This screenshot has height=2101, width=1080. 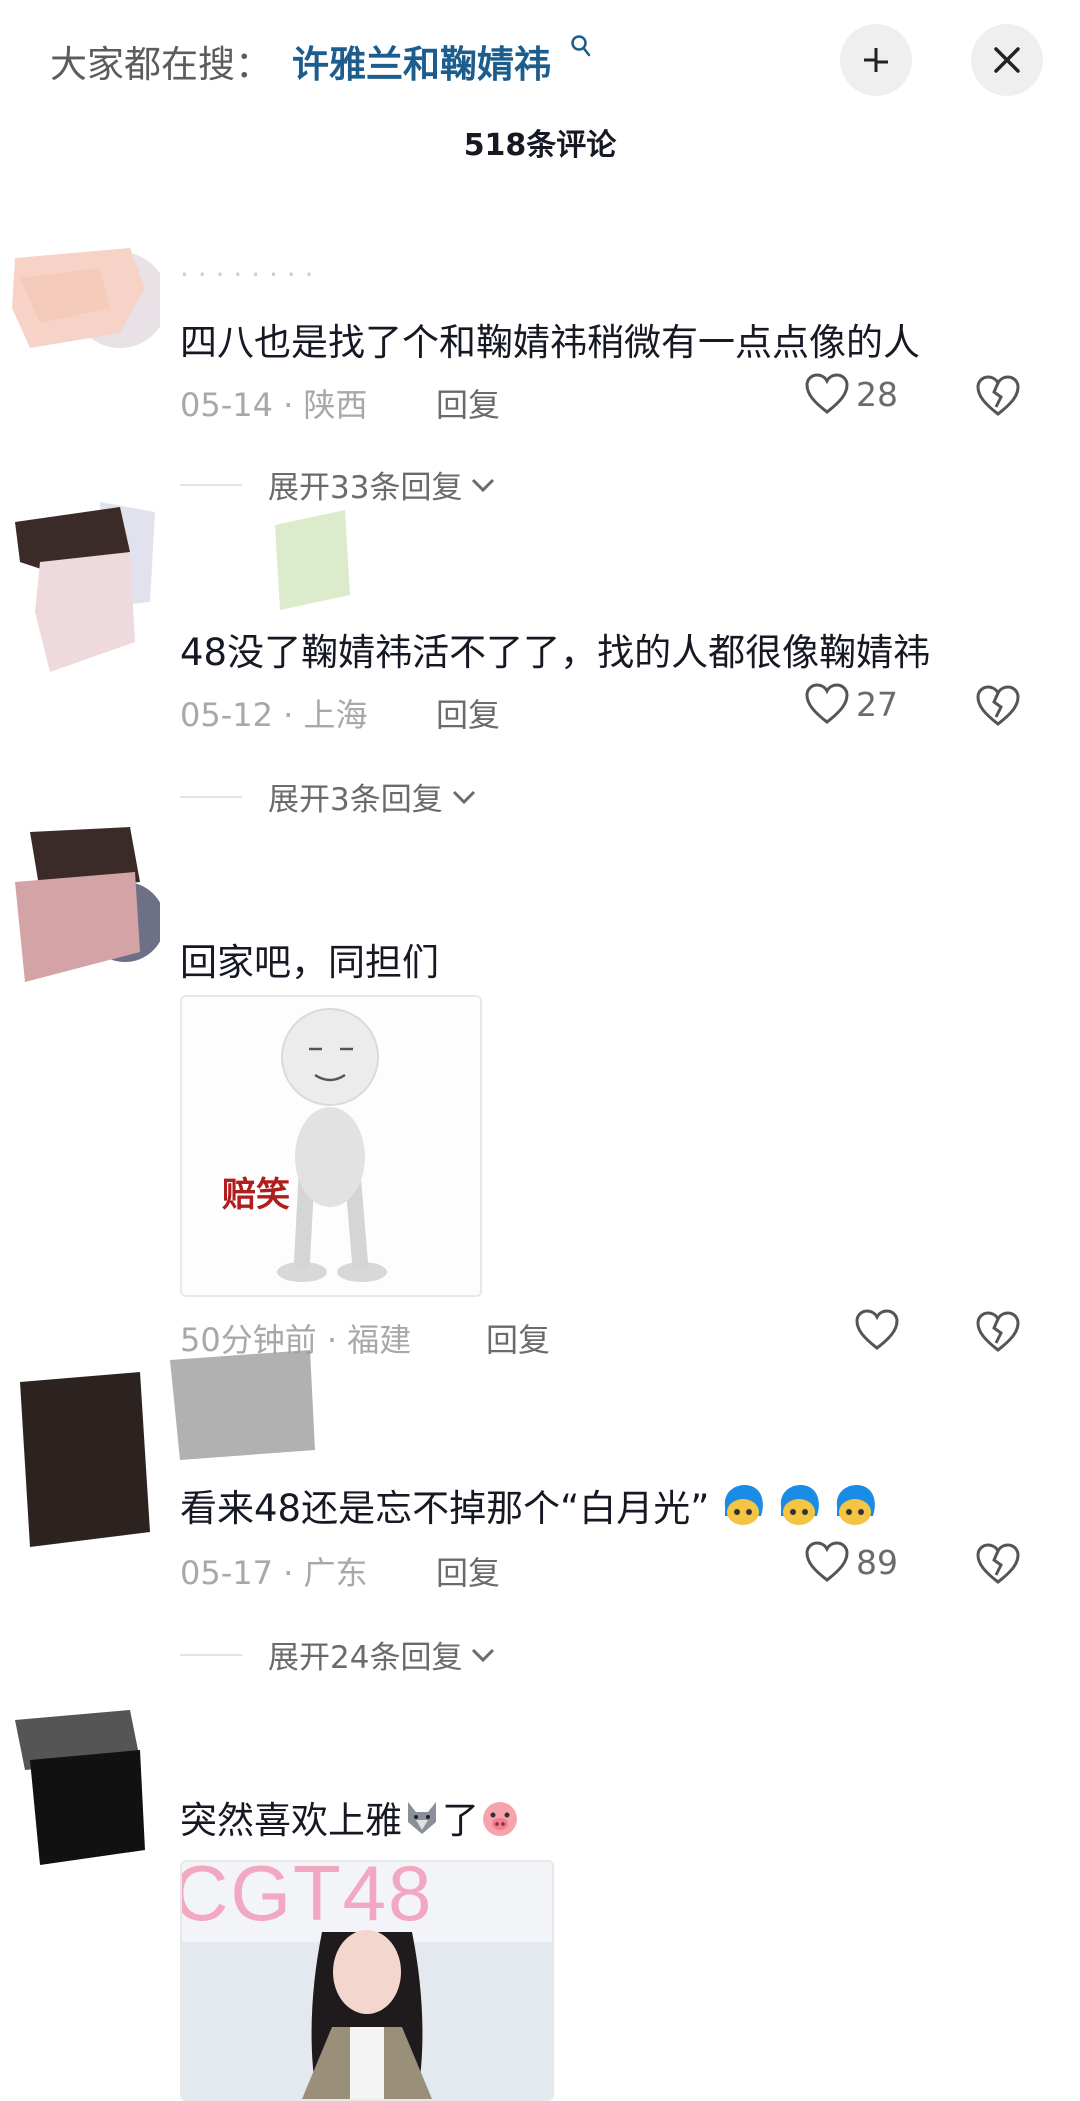 I want to click on close-icon, so click(x=1007, y=60).